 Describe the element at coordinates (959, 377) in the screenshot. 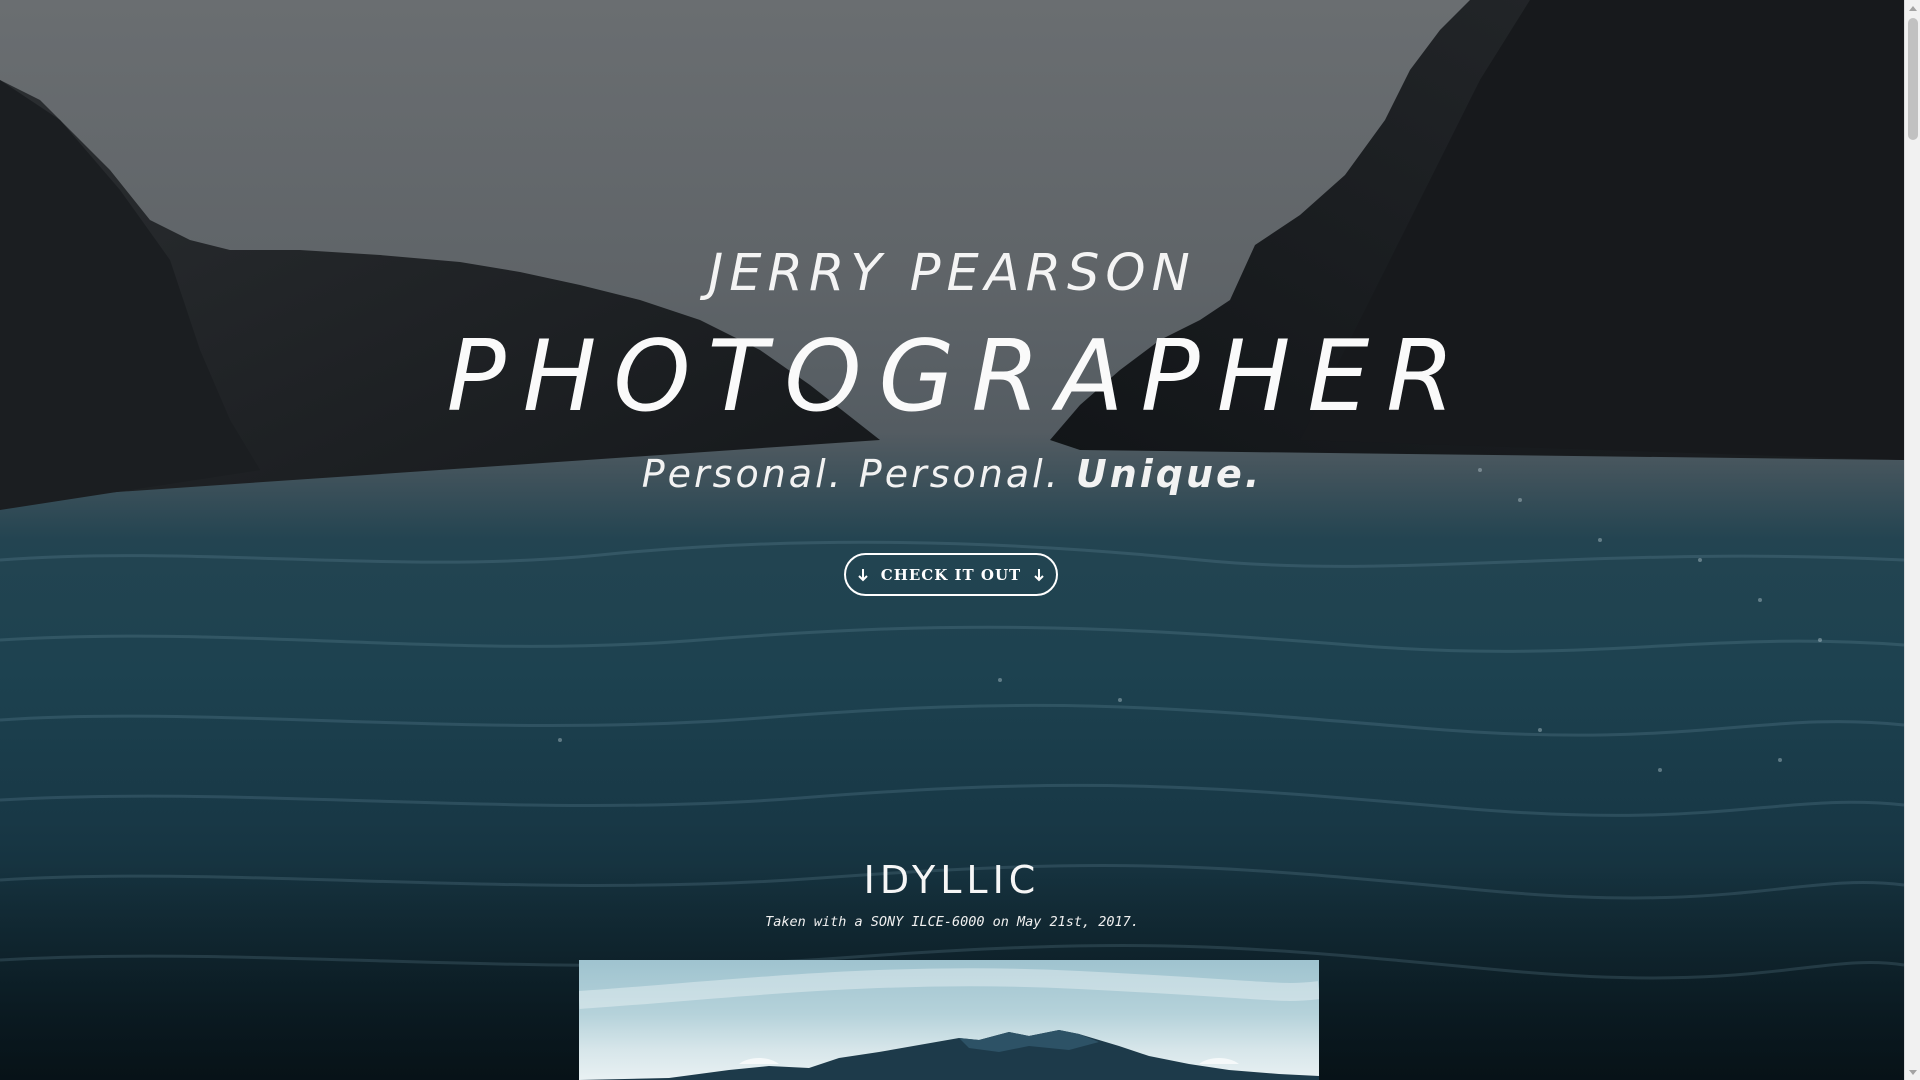

I see `hero-title: PHOTOGRAPHER` at that location.